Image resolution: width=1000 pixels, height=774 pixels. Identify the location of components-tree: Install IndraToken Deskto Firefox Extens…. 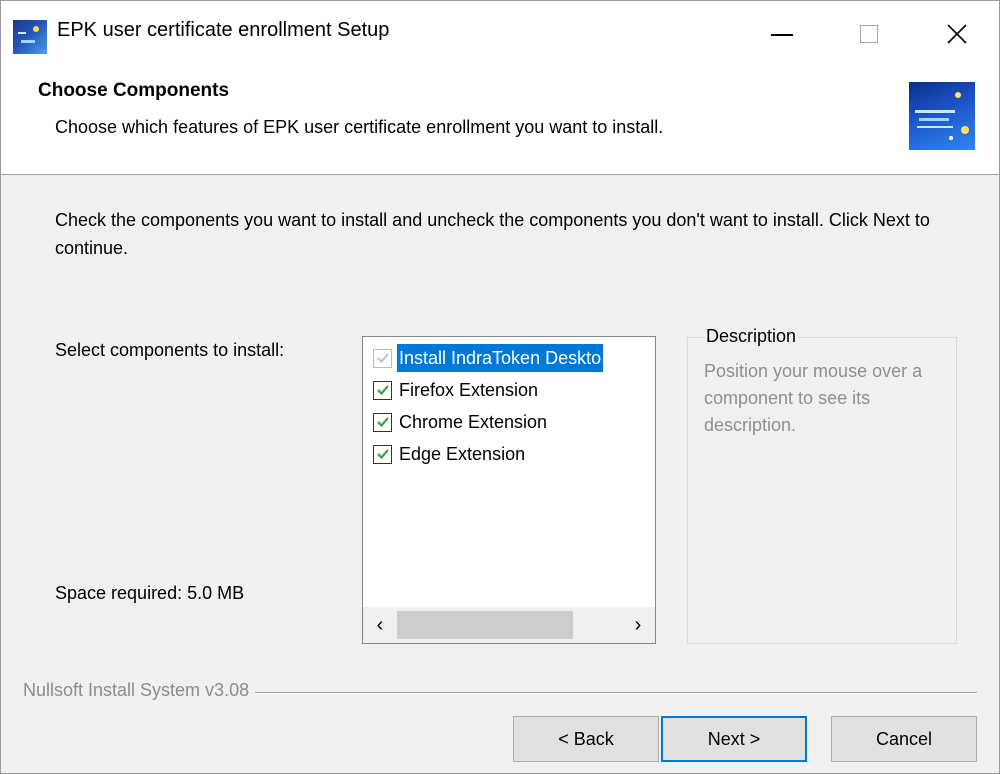
(509, 490).